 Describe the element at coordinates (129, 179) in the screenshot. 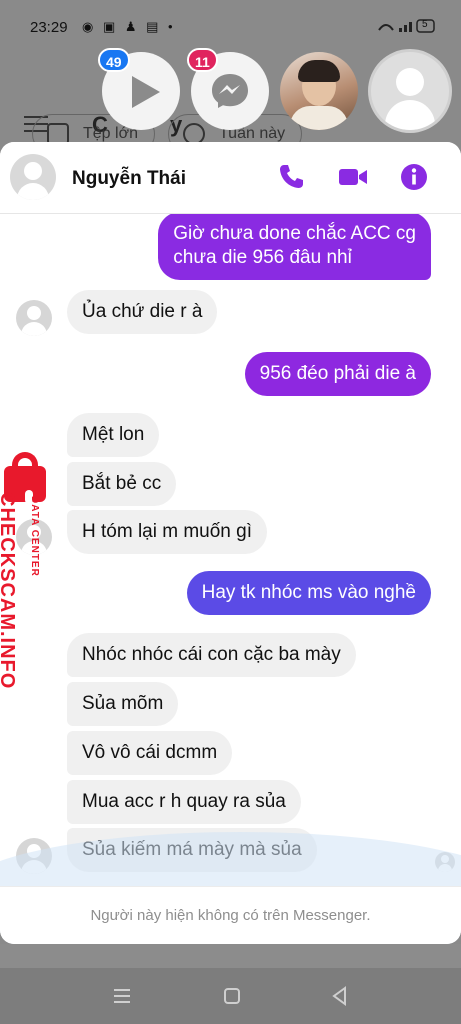

I see `contact-name: Nguyễn Thái` at that location.